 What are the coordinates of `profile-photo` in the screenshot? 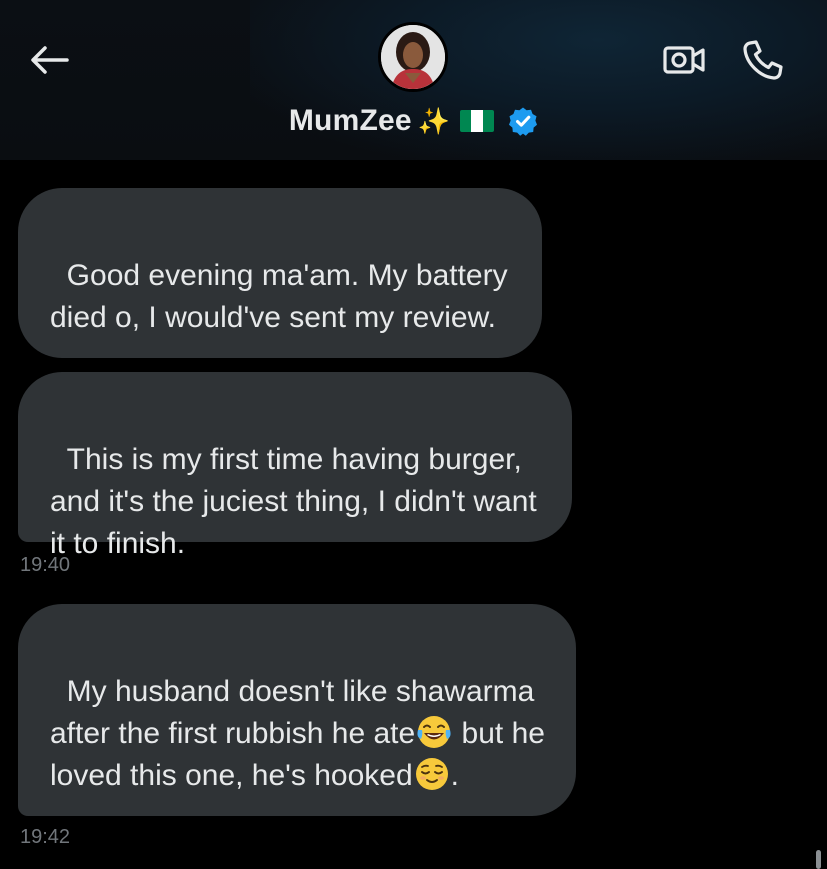 It's located at (413, 57).